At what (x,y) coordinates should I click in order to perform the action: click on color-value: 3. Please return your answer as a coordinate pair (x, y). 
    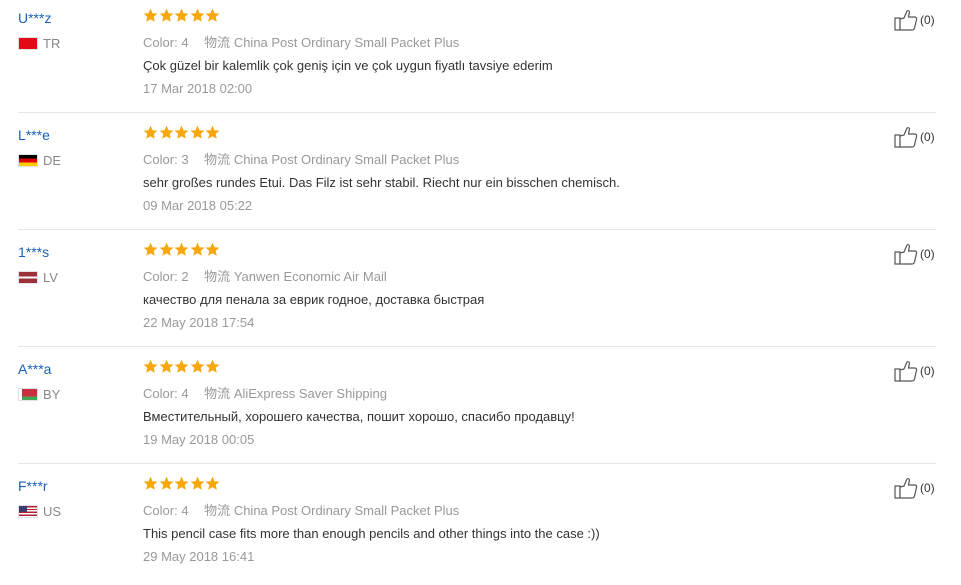
    Looking at the image, I should click on (185, 159).